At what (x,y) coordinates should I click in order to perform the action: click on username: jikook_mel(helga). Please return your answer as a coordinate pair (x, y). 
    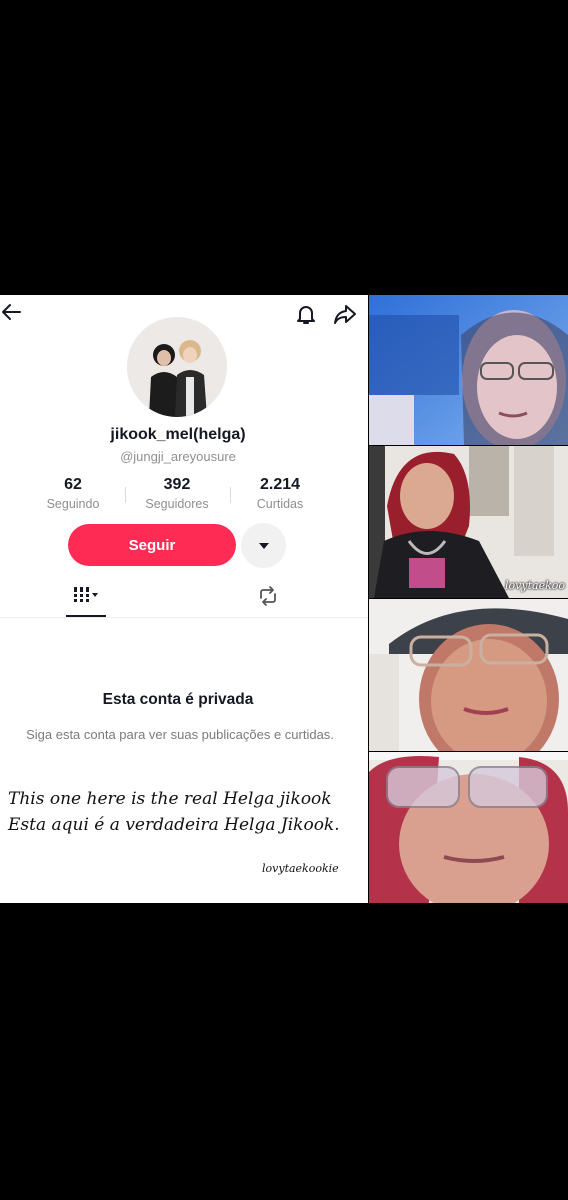
    Looking at the image, I should click on (178, 434).